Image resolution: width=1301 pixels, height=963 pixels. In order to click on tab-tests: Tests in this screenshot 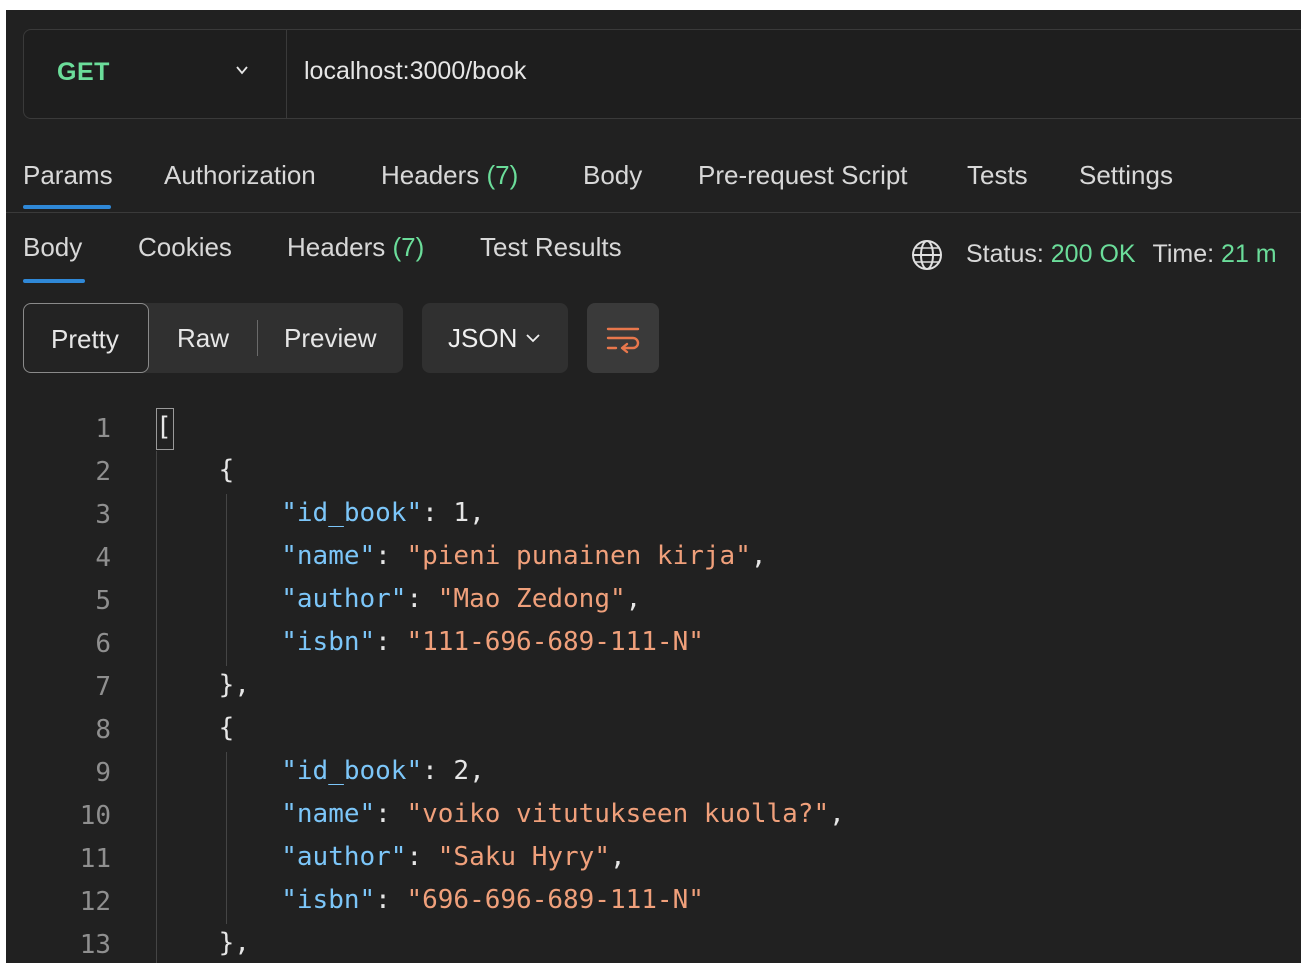, I will do `click(997, 175)`.